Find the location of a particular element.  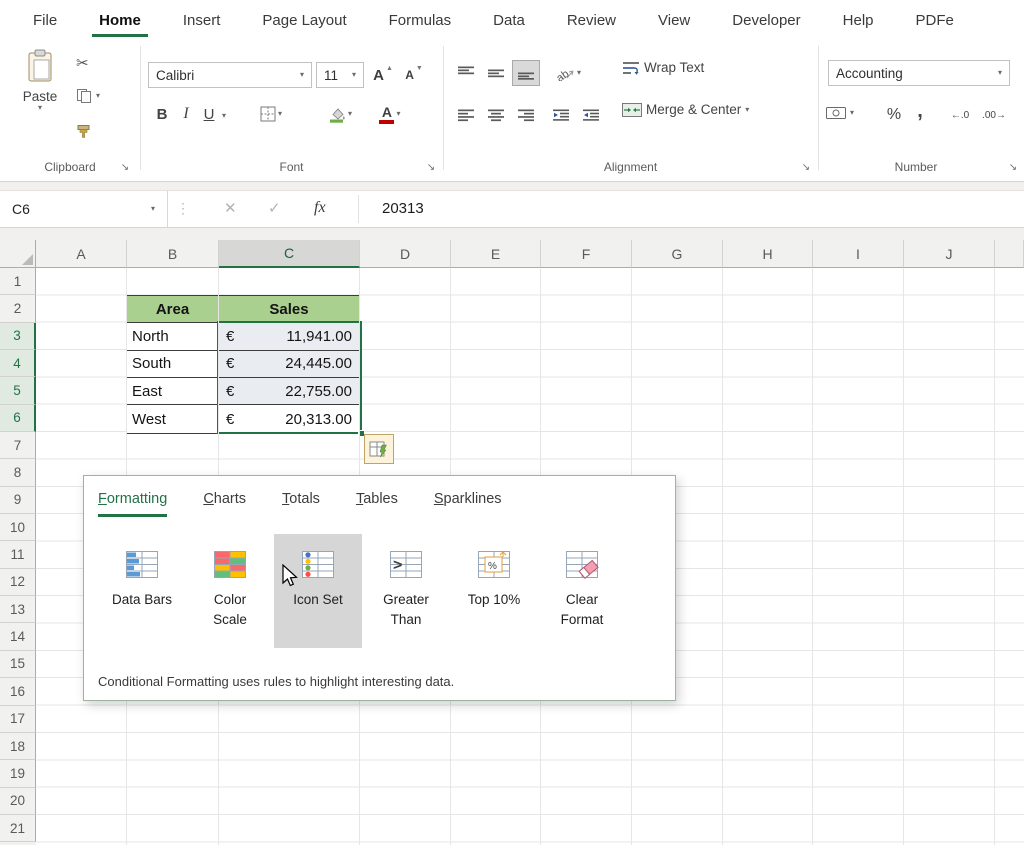

increase-font-size-button: A ▲ is located at coordinates (383, 75).